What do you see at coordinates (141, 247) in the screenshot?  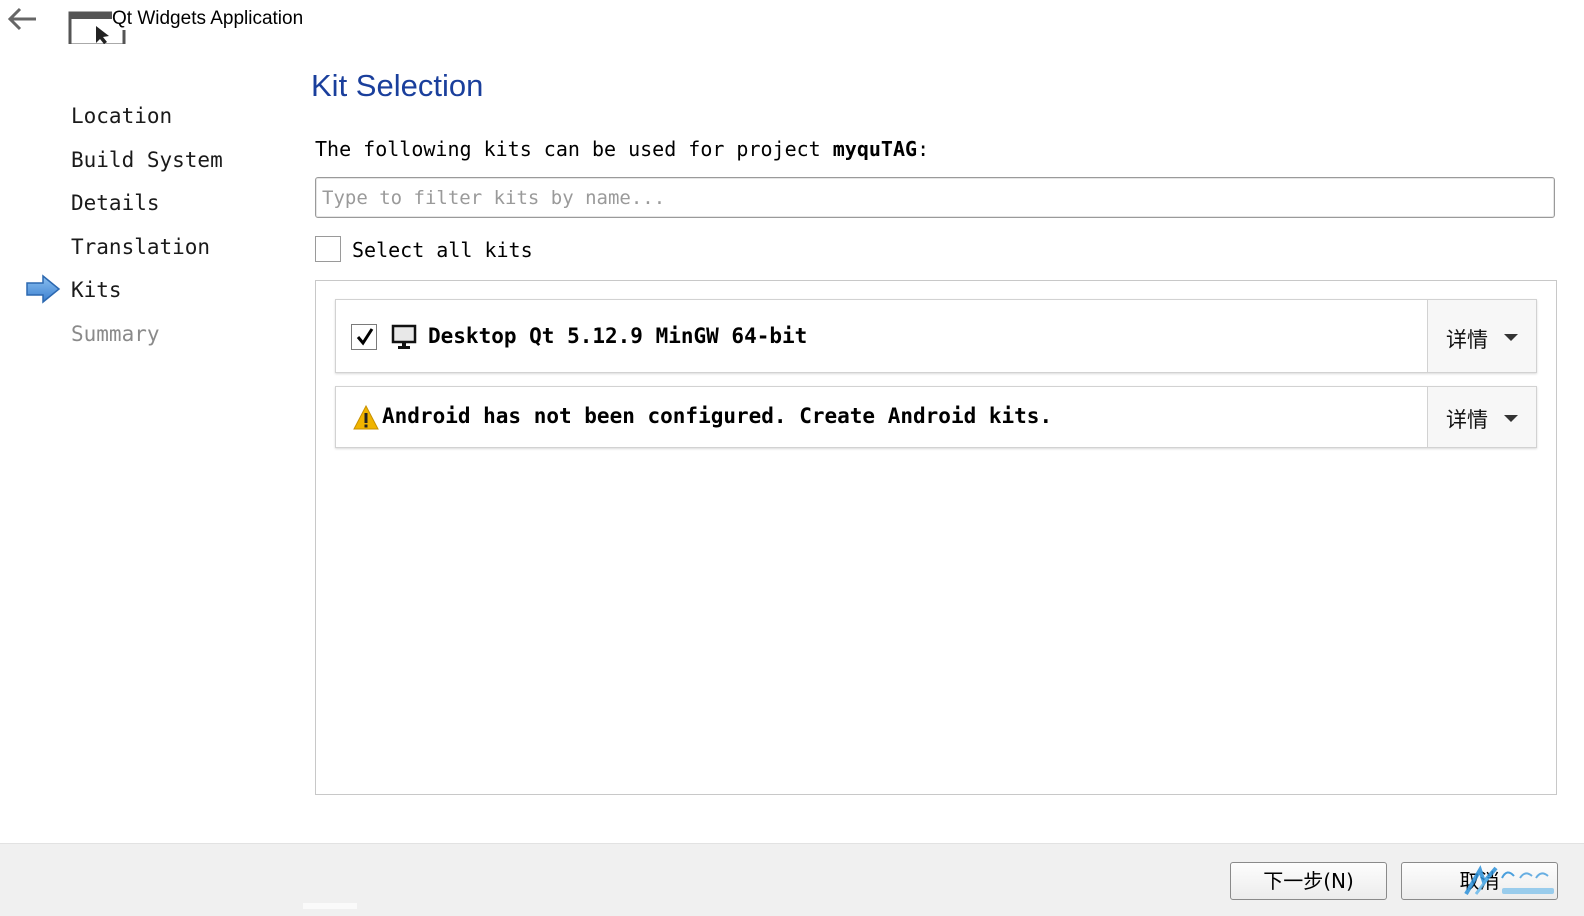 I see `step-translation: Translation` at bounding box center [141, 247].